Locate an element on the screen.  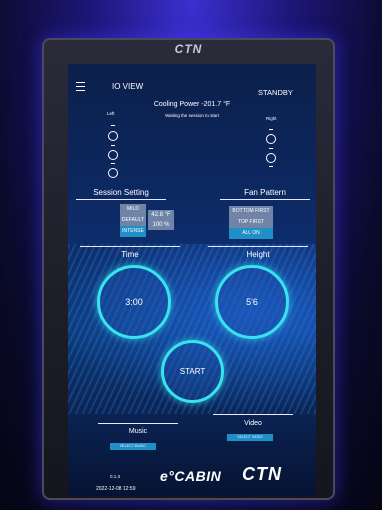
time-dial: 3:00 is located at coordinates (134, 302).